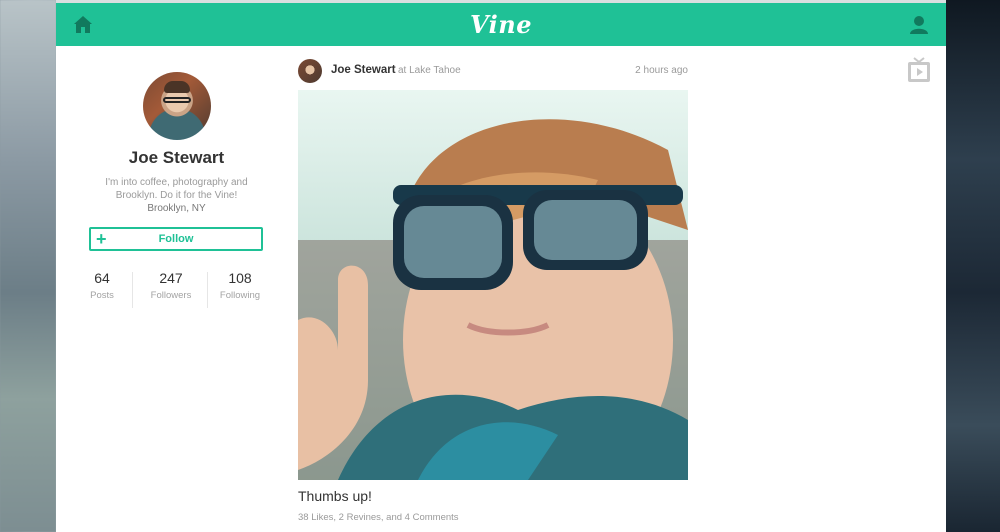 Image resolution: width=1000 pixels, height=532 pixels. I want to click on post-author-avatar, so click(310, 71).